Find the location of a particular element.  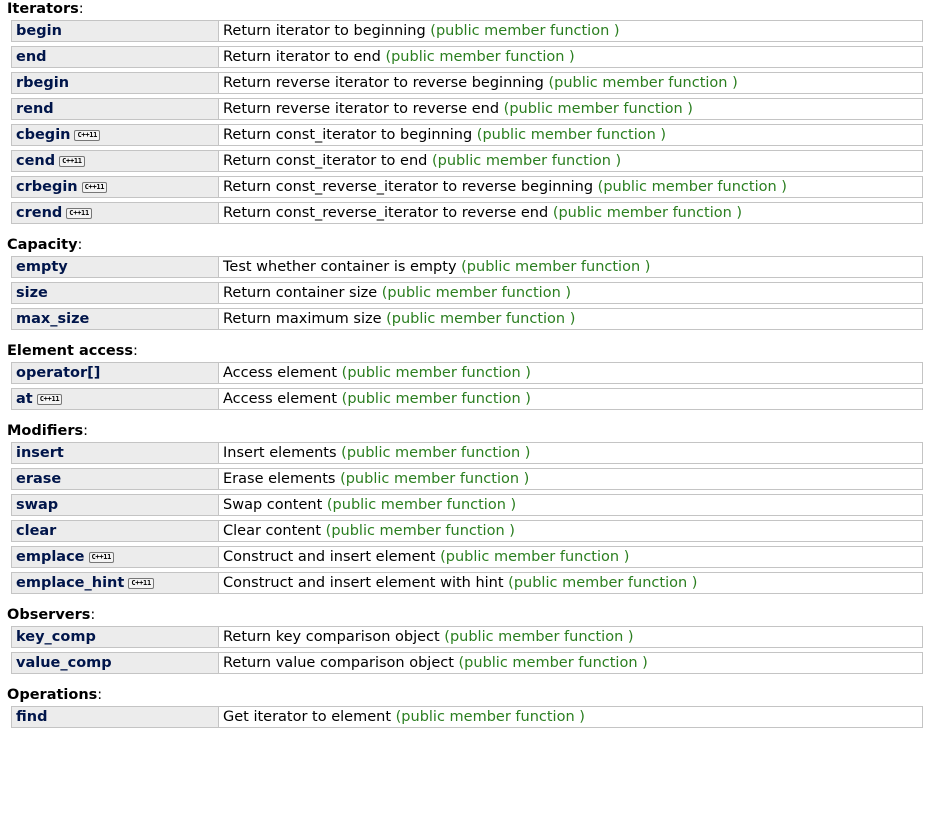

section-title-text: Operations is located at coordinates (52, 695).